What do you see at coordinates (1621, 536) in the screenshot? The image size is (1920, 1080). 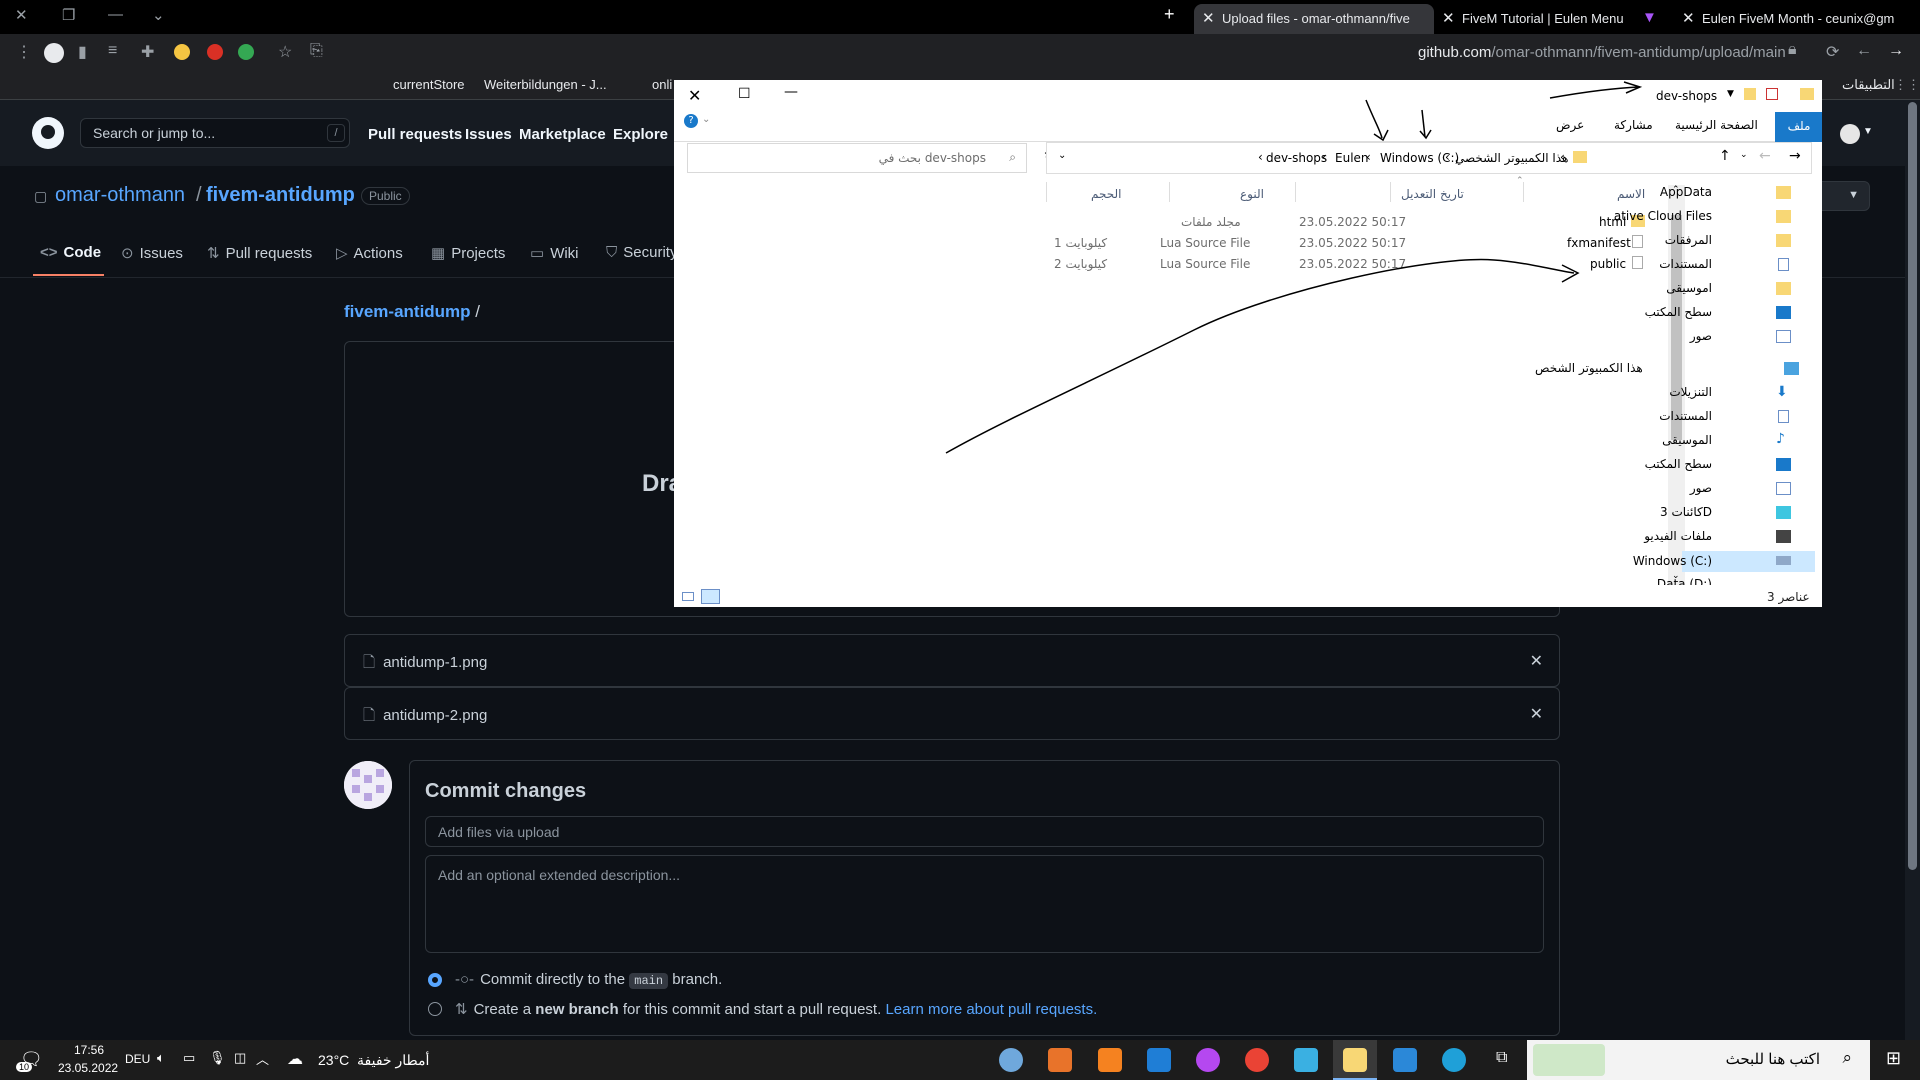 I see `nav-item-videos: ملفات الفيديو` at bounding box center [1621, 536].